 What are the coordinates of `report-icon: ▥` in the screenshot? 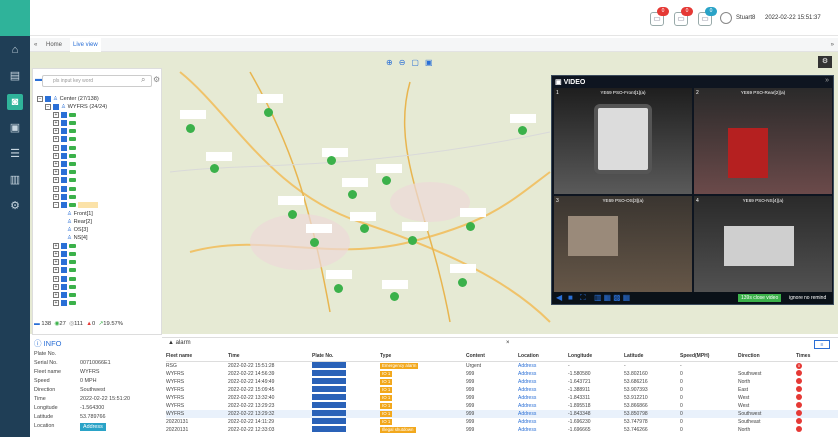 It's located at (15, 180).